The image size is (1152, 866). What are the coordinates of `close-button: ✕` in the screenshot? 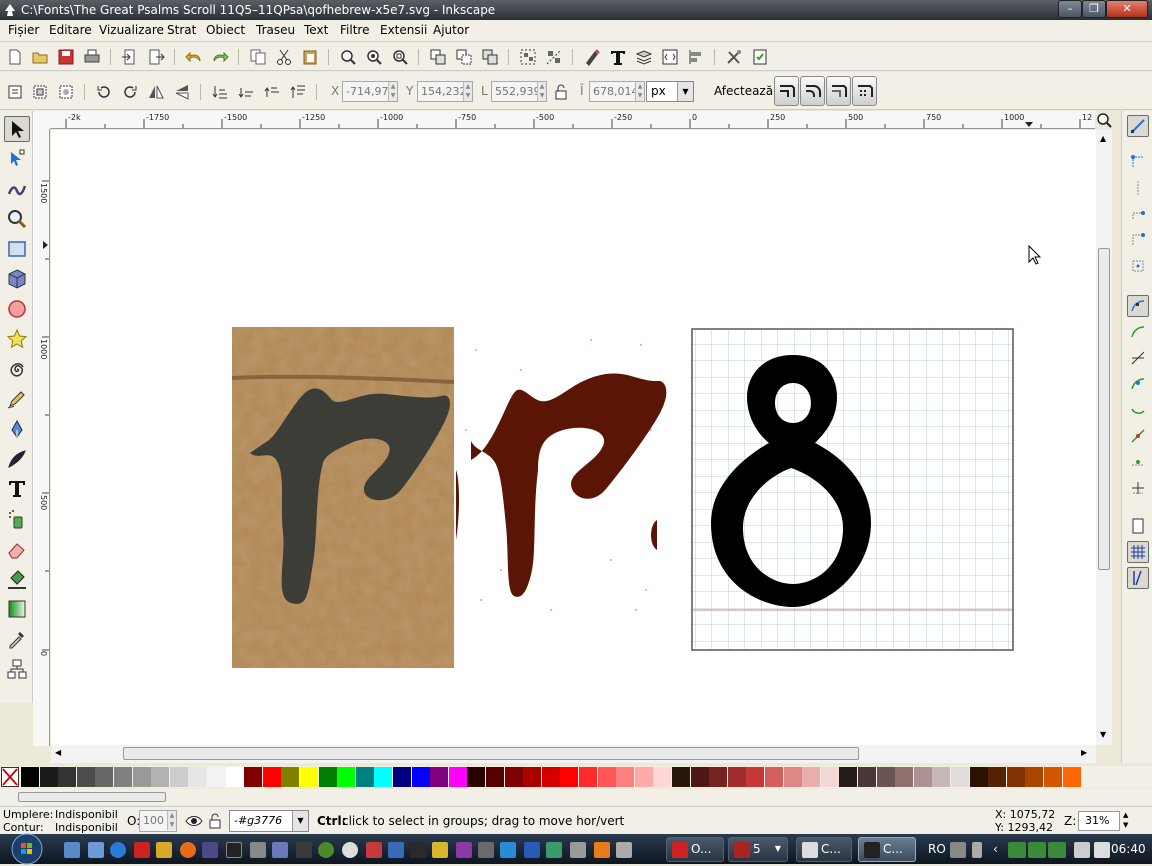 It's located at (1127, 9).